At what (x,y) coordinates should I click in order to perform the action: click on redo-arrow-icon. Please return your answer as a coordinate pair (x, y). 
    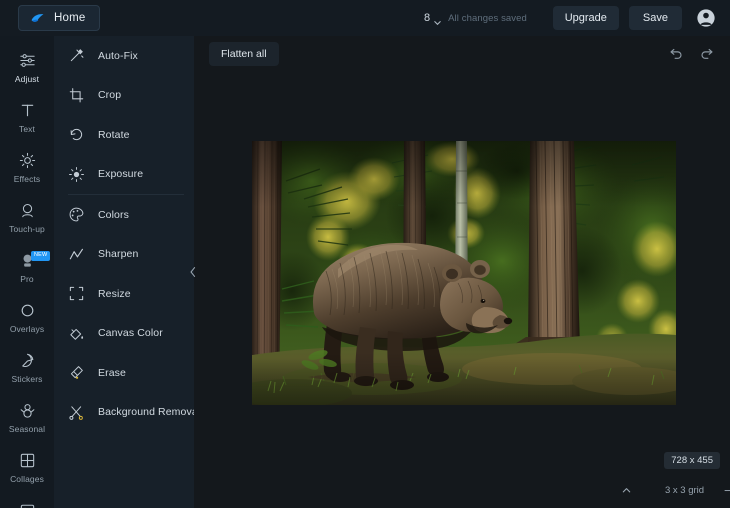
    Looking at the image, I should click on (706, 54).